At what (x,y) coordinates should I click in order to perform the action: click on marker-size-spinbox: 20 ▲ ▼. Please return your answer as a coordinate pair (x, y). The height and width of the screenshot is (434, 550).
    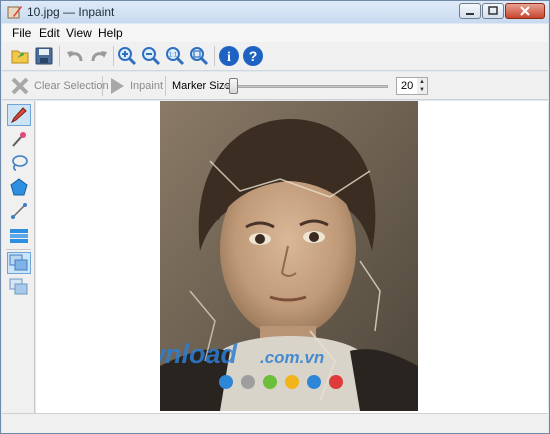
    Looking at the image, I should click on (412, 86).